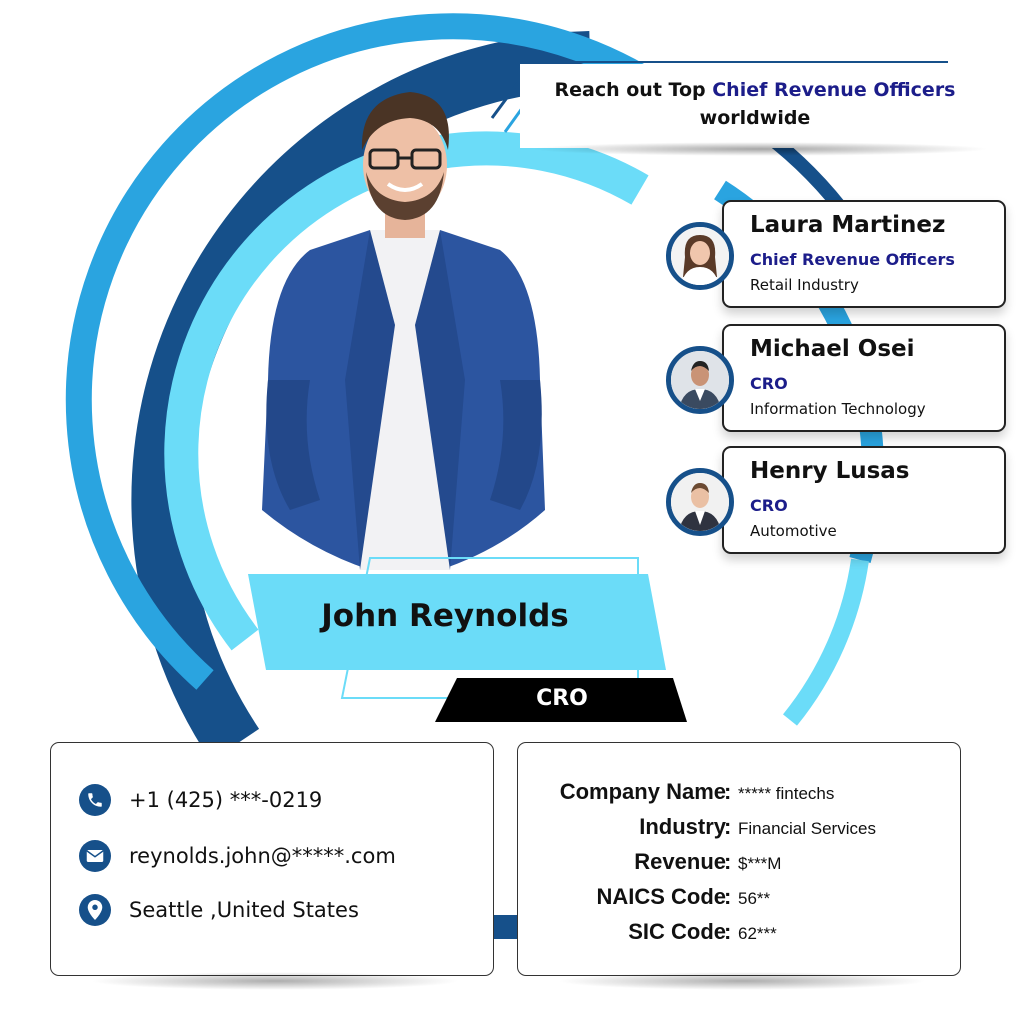 The image size is (1024, 1024). What do you see at coordinates (834, 90) in the screenshot?
I see `headline-accent: Chief Revenue Officers` at bounding box center [834, 90].